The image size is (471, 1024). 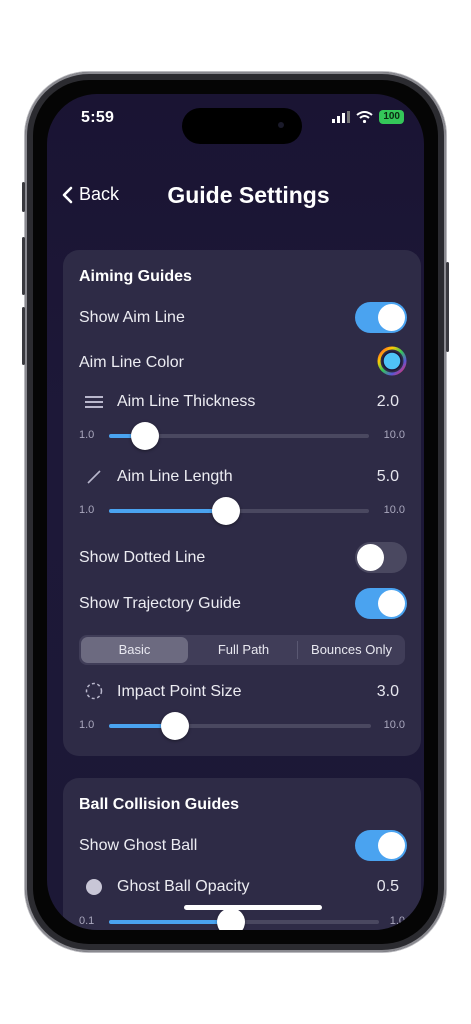 What do you see at coordinates (397, 921) in the screenshot?
I see `opacity-max-label: 1.0` at bounding box center [397, 921].